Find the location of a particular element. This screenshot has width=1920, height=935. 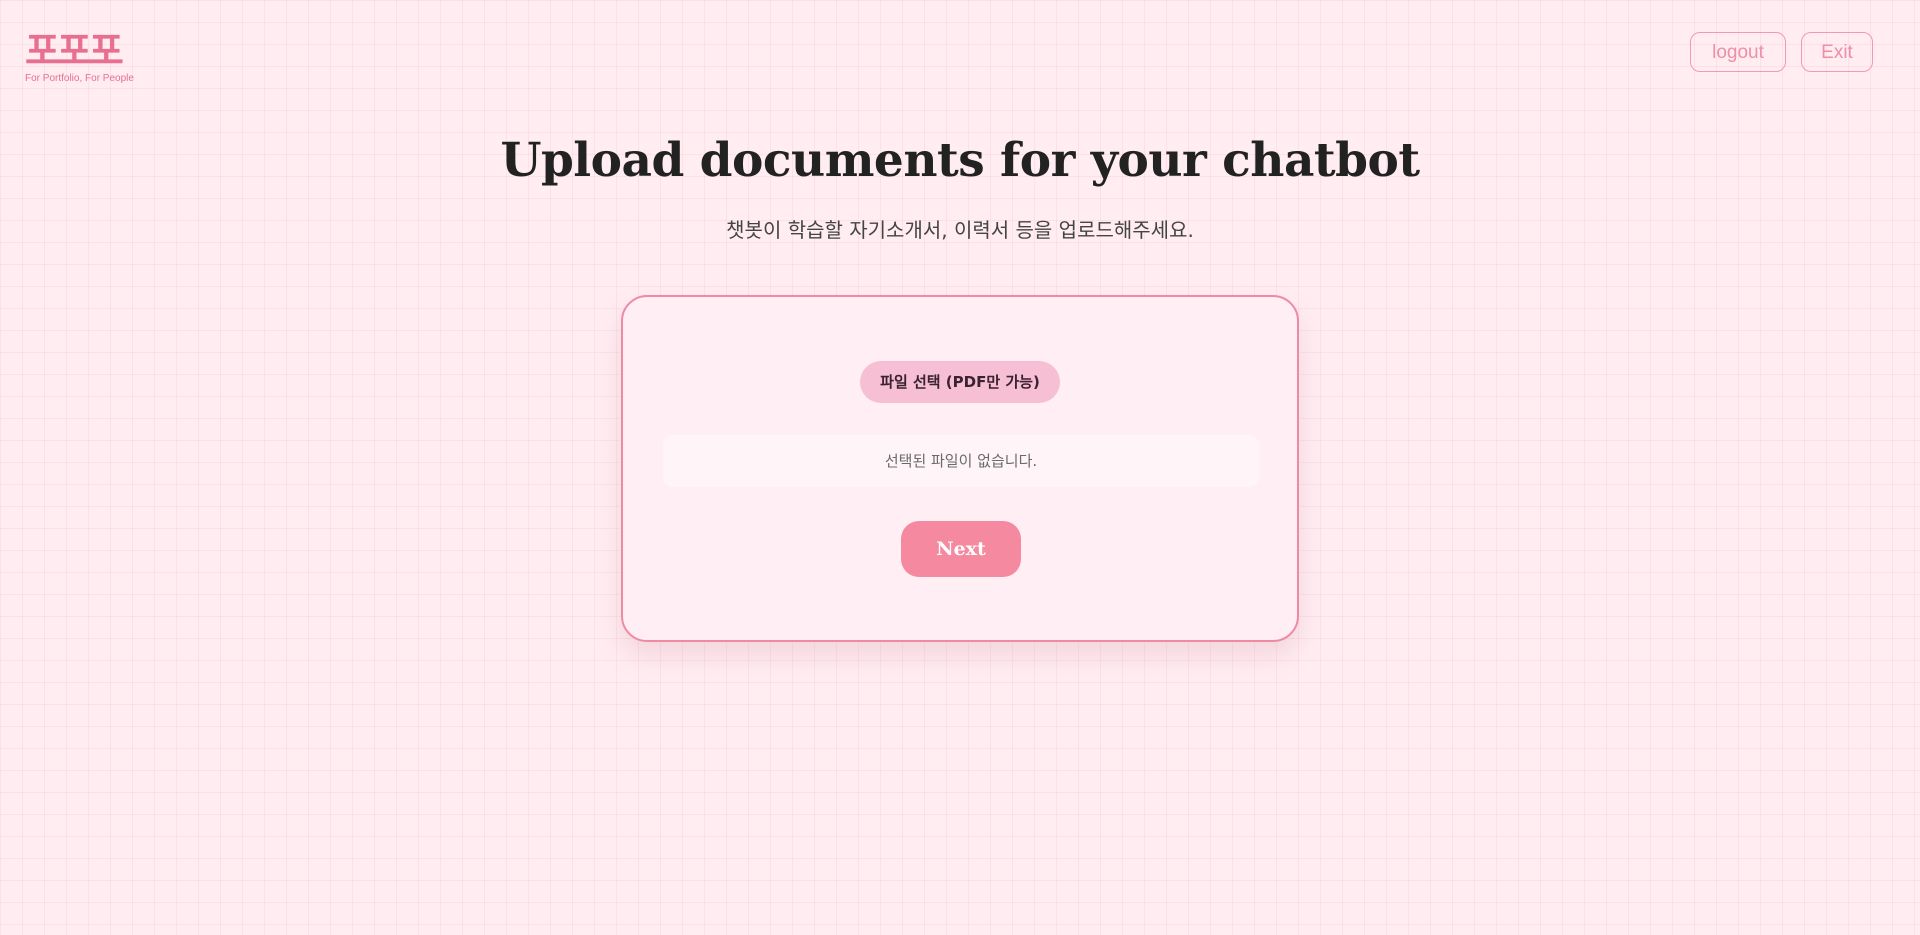

upload-card: 파일 선택 (PDF만 가능) 선택된 파일이 없습니다. Next is located at coordinates (960, 468).